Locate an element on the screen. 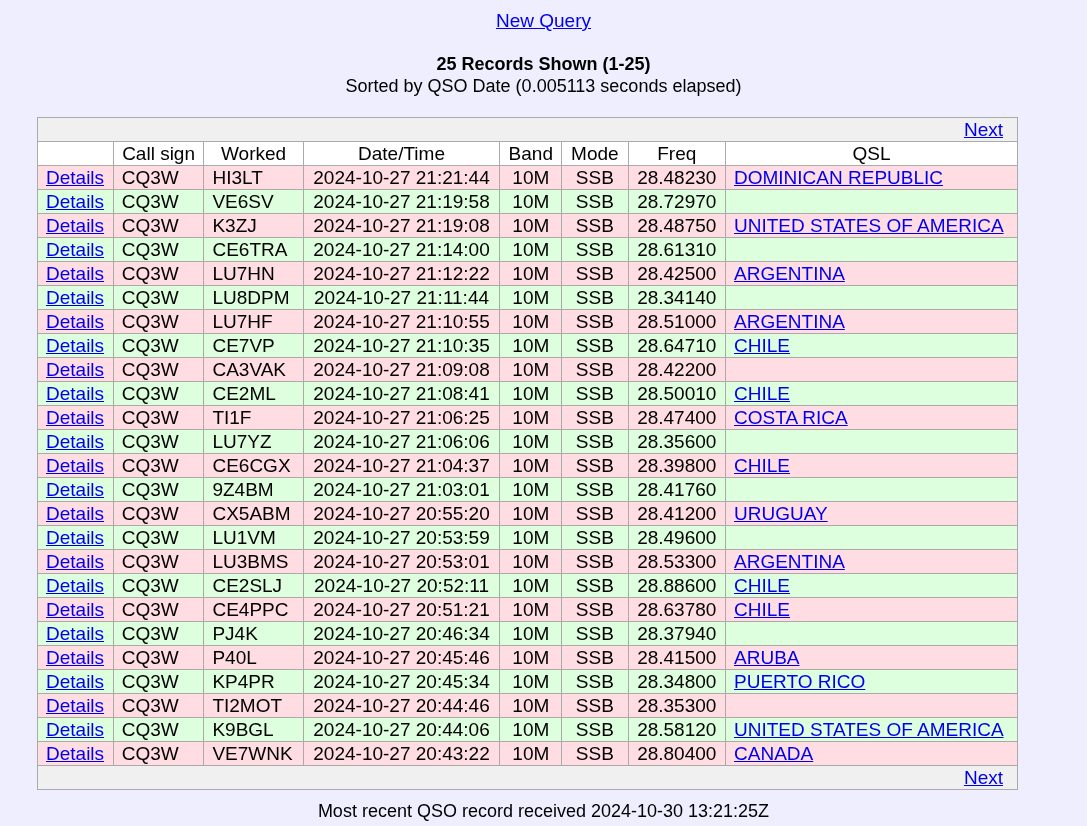  table-cell: LU7YZ is located at coordinates (253, 441).